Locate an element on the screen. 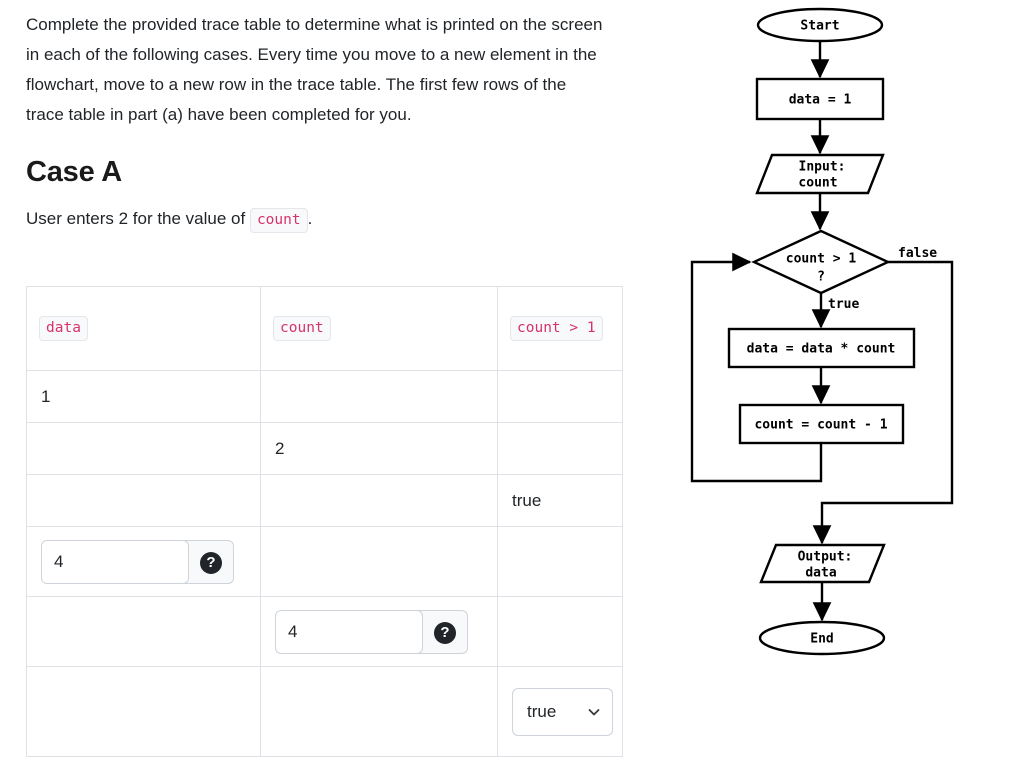 This screenshot has width=1024, height=766. flow-edge-loop-back is located at coordinates (756, 367).